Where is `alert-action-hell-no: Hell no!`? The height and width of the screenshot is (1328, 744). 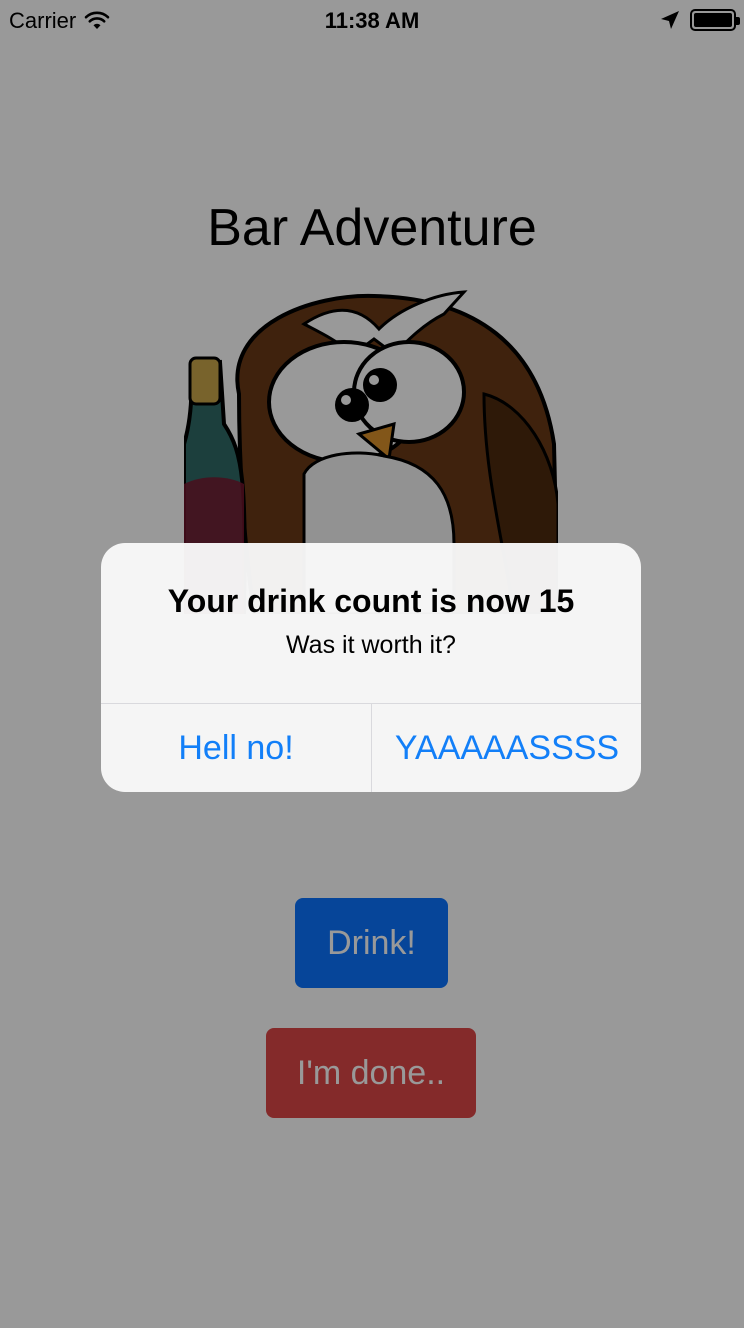 alert-action-hell-no: Hell no! is located at coordinates (236, 748).